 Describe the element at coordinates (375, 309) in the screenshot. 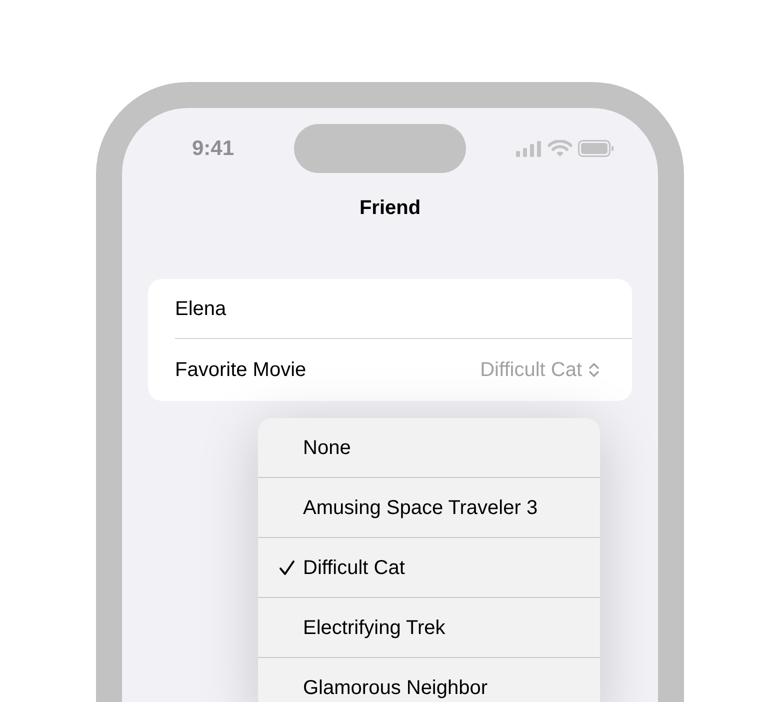

I see `name-field: Elena` at that location.